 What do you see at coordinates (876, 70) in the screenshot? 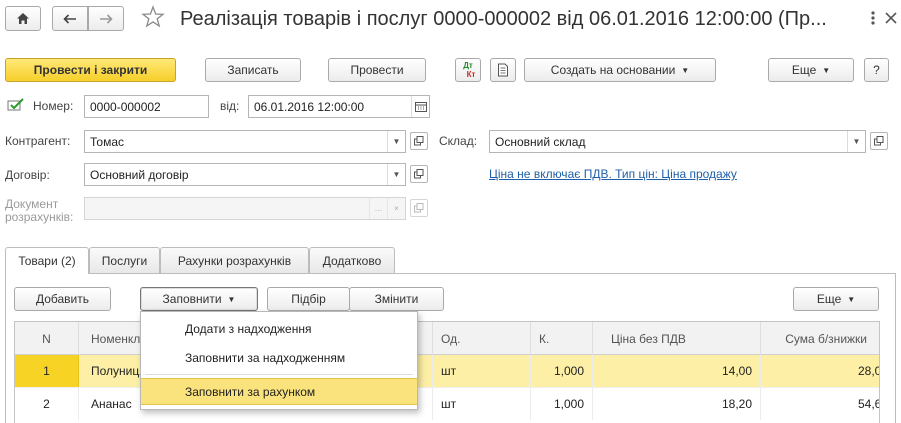
I see `help-button: ?` at bounding box center [876, 70].